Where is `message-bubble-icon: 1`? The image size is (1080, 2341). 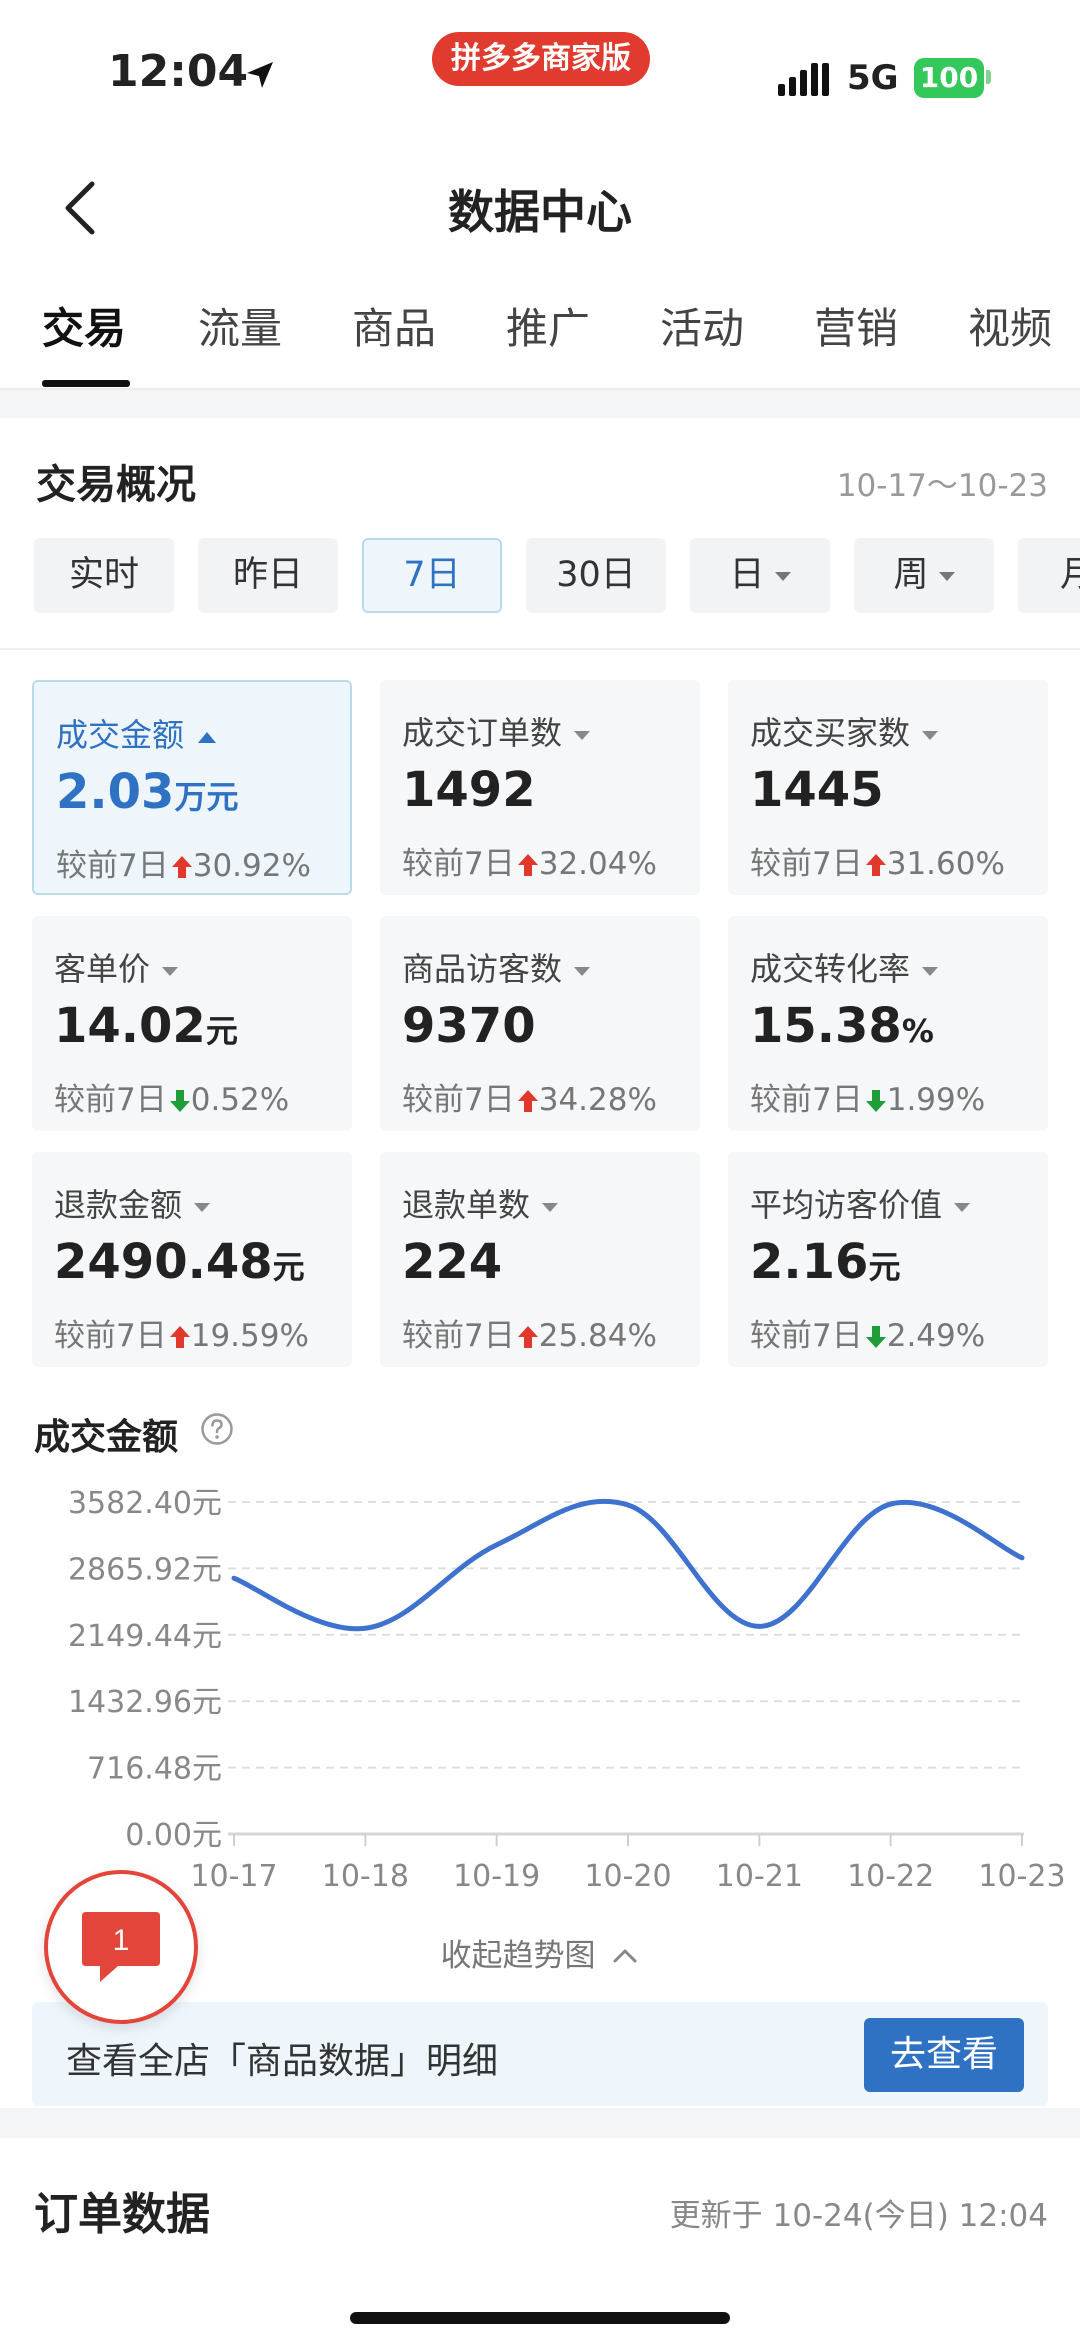 message-bubble-icon: 1 is located at coordinates (121, 1947).